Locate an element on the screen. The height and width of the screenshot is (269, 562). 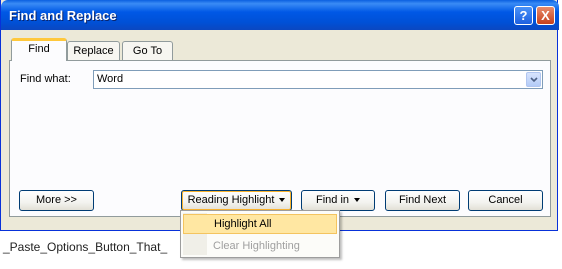
cancel-label: Cancel is located at coordinates (505, 200).